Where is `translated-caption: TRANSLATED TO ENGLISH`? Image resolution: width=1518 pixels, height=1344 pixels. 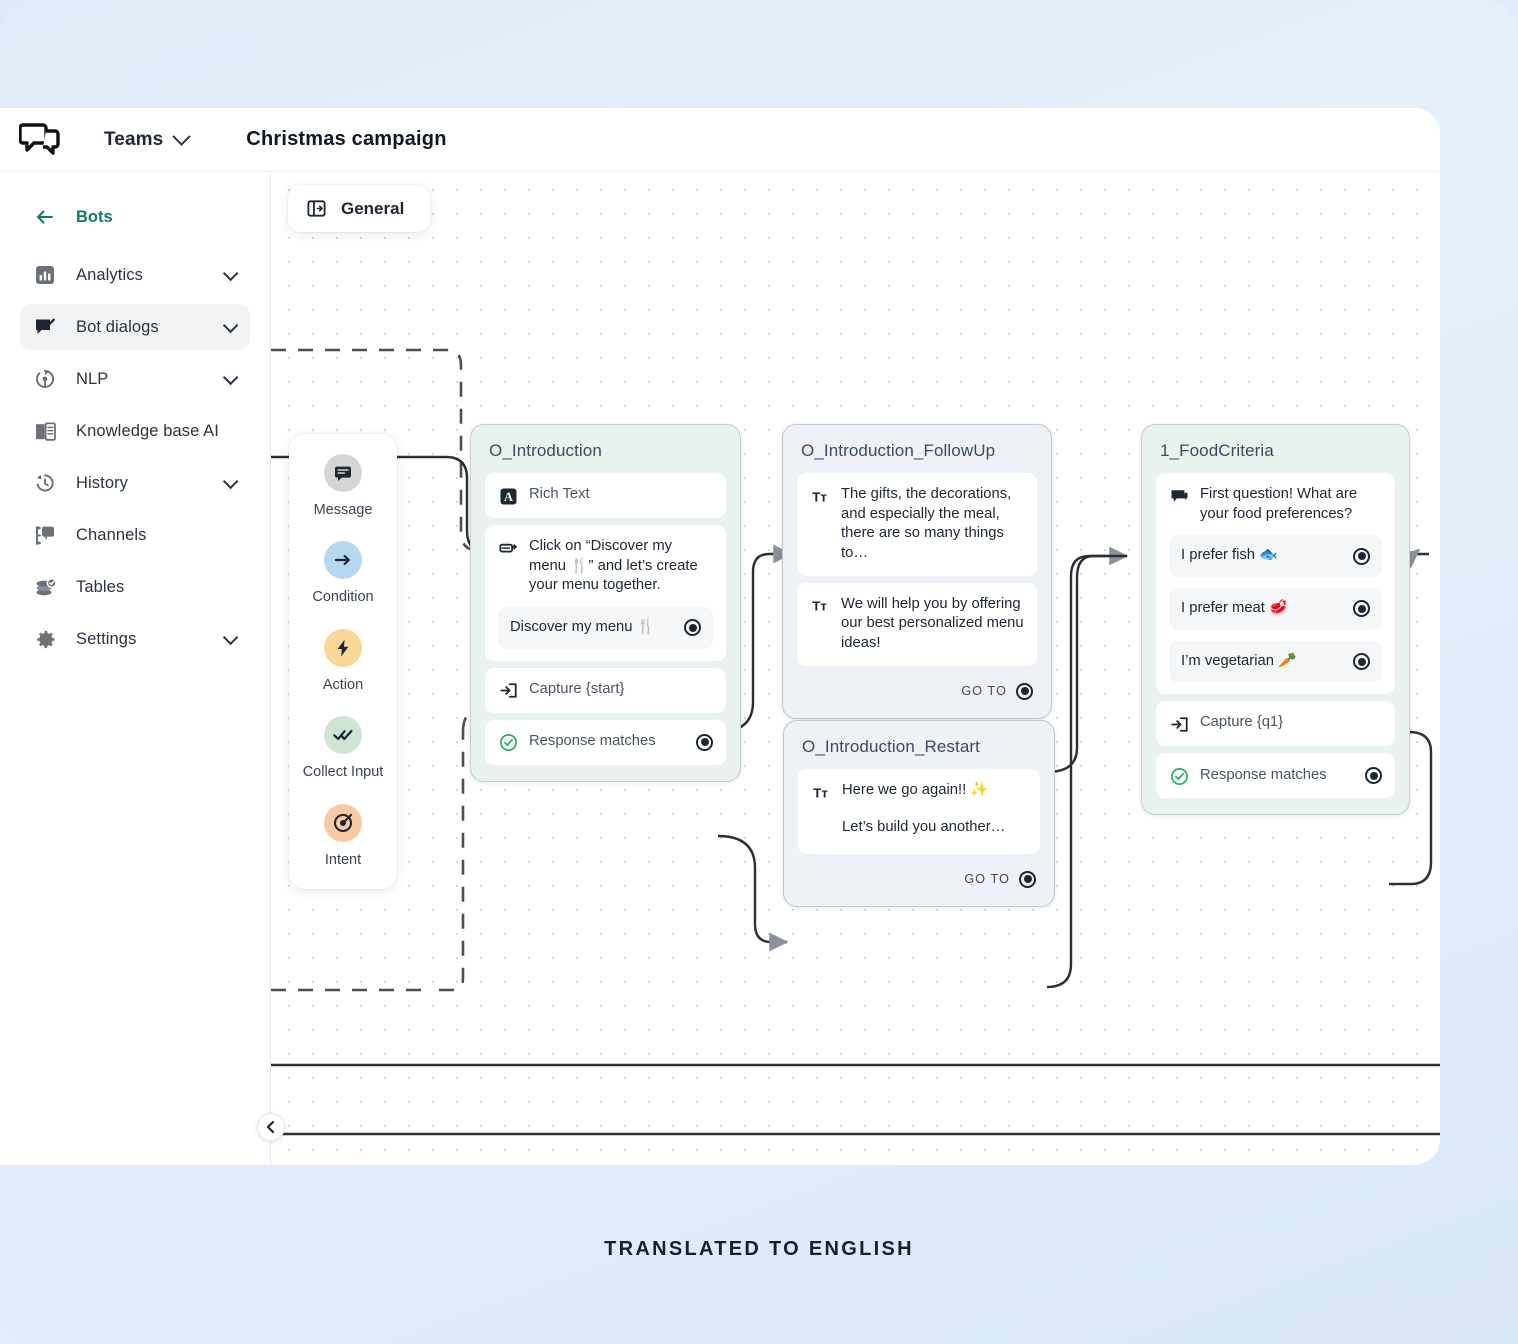
translated-caption: TRANSLATED TO ENGLISH is located at coordinates (759, 1249).